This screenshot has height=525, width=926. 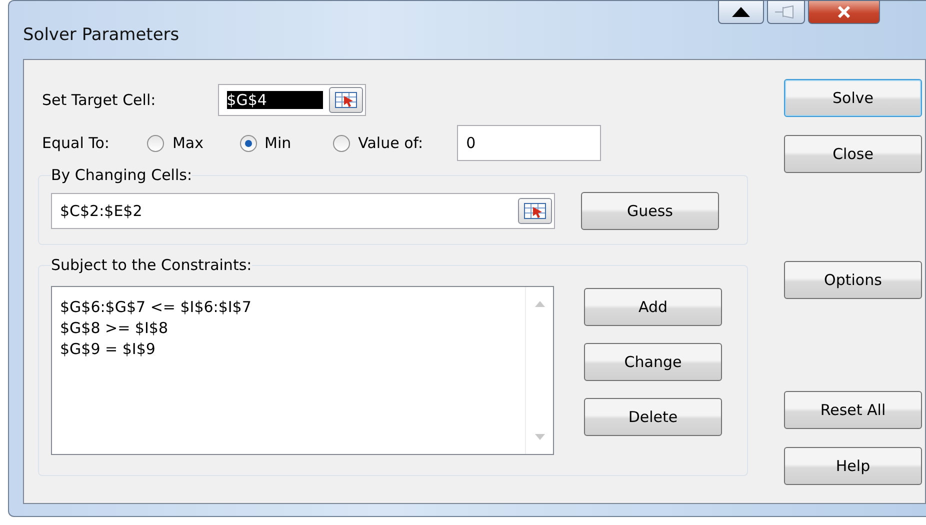 What do you see at coordinates (653, 417) in the screenshot?
I see `dialog-button: Delete` at bounding box center [653, 417].